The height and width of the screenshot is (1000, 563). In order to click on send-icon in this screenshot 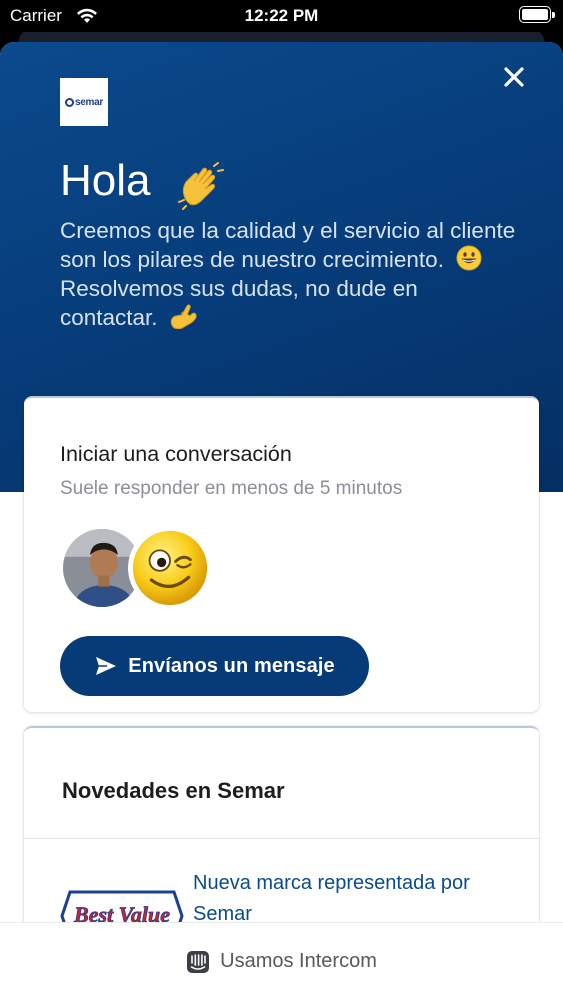, I will do `click(106, 666)`.